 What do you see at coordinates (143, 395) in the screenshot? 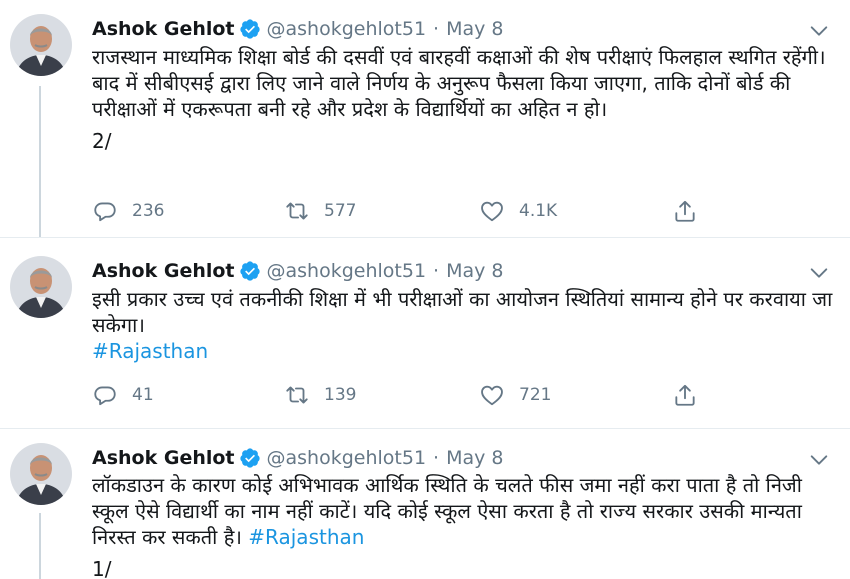
I see `reply-count: 41` at bounding box center [143, 395].